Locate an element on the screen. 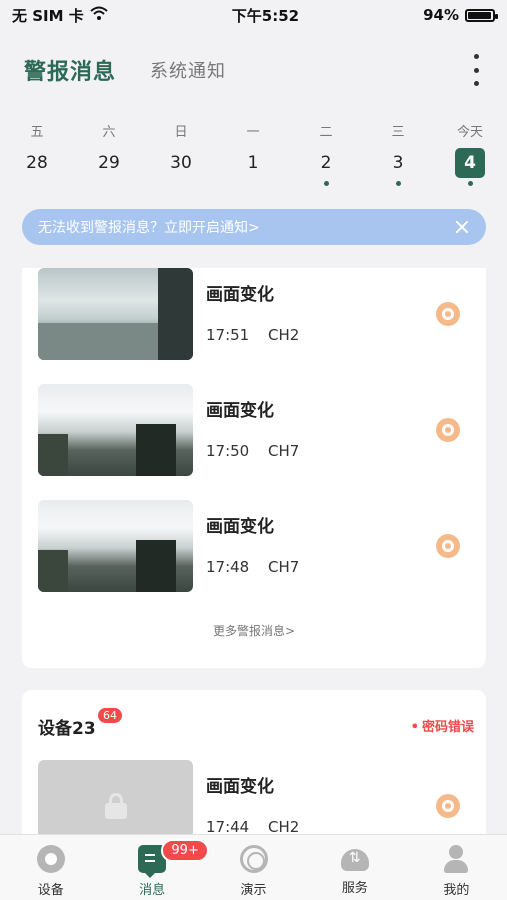 The image size is (507, 900). calendar-day-selected: 今天 4 is located at coordinates (470, 154).